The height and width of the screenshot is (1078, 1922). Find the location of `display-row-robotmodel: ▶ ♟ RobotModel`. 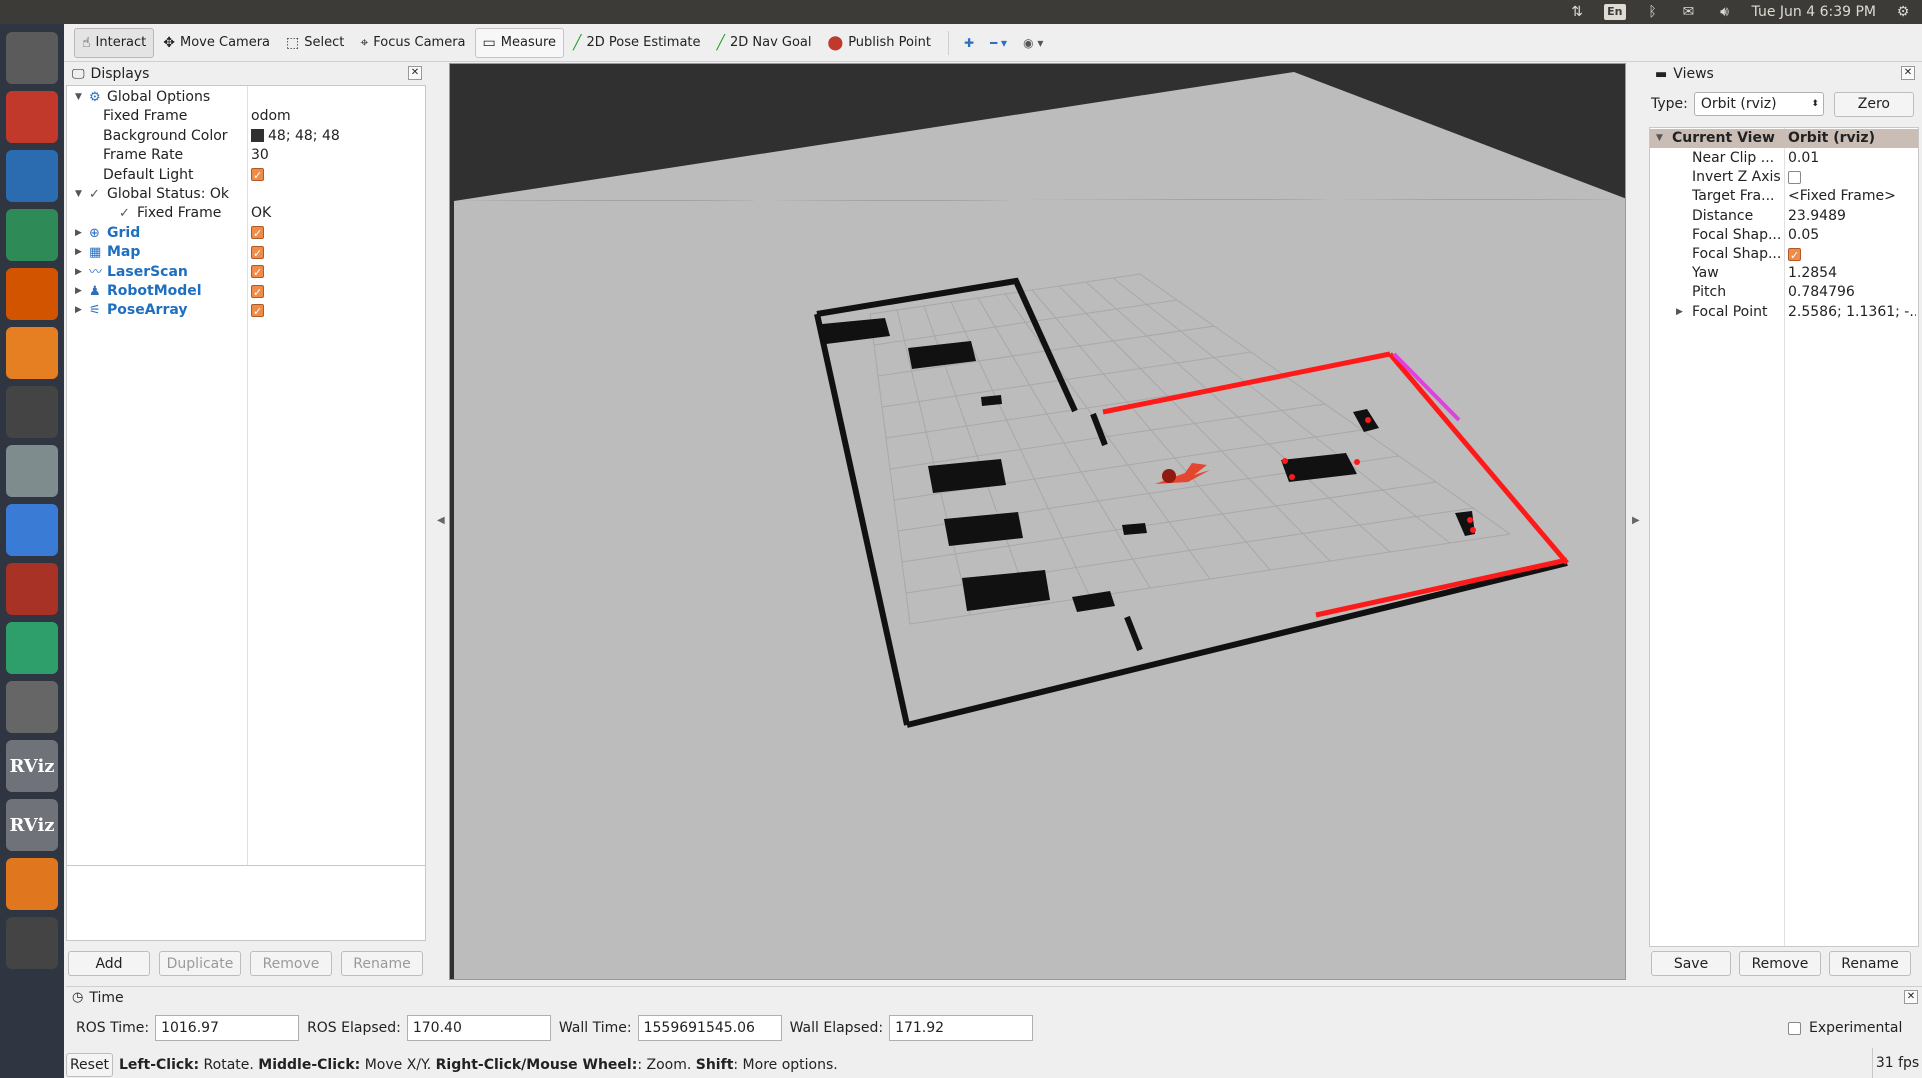

display-row-robotmodel: ▶ ♟ RobotModel is located at coordinates (246, 292).